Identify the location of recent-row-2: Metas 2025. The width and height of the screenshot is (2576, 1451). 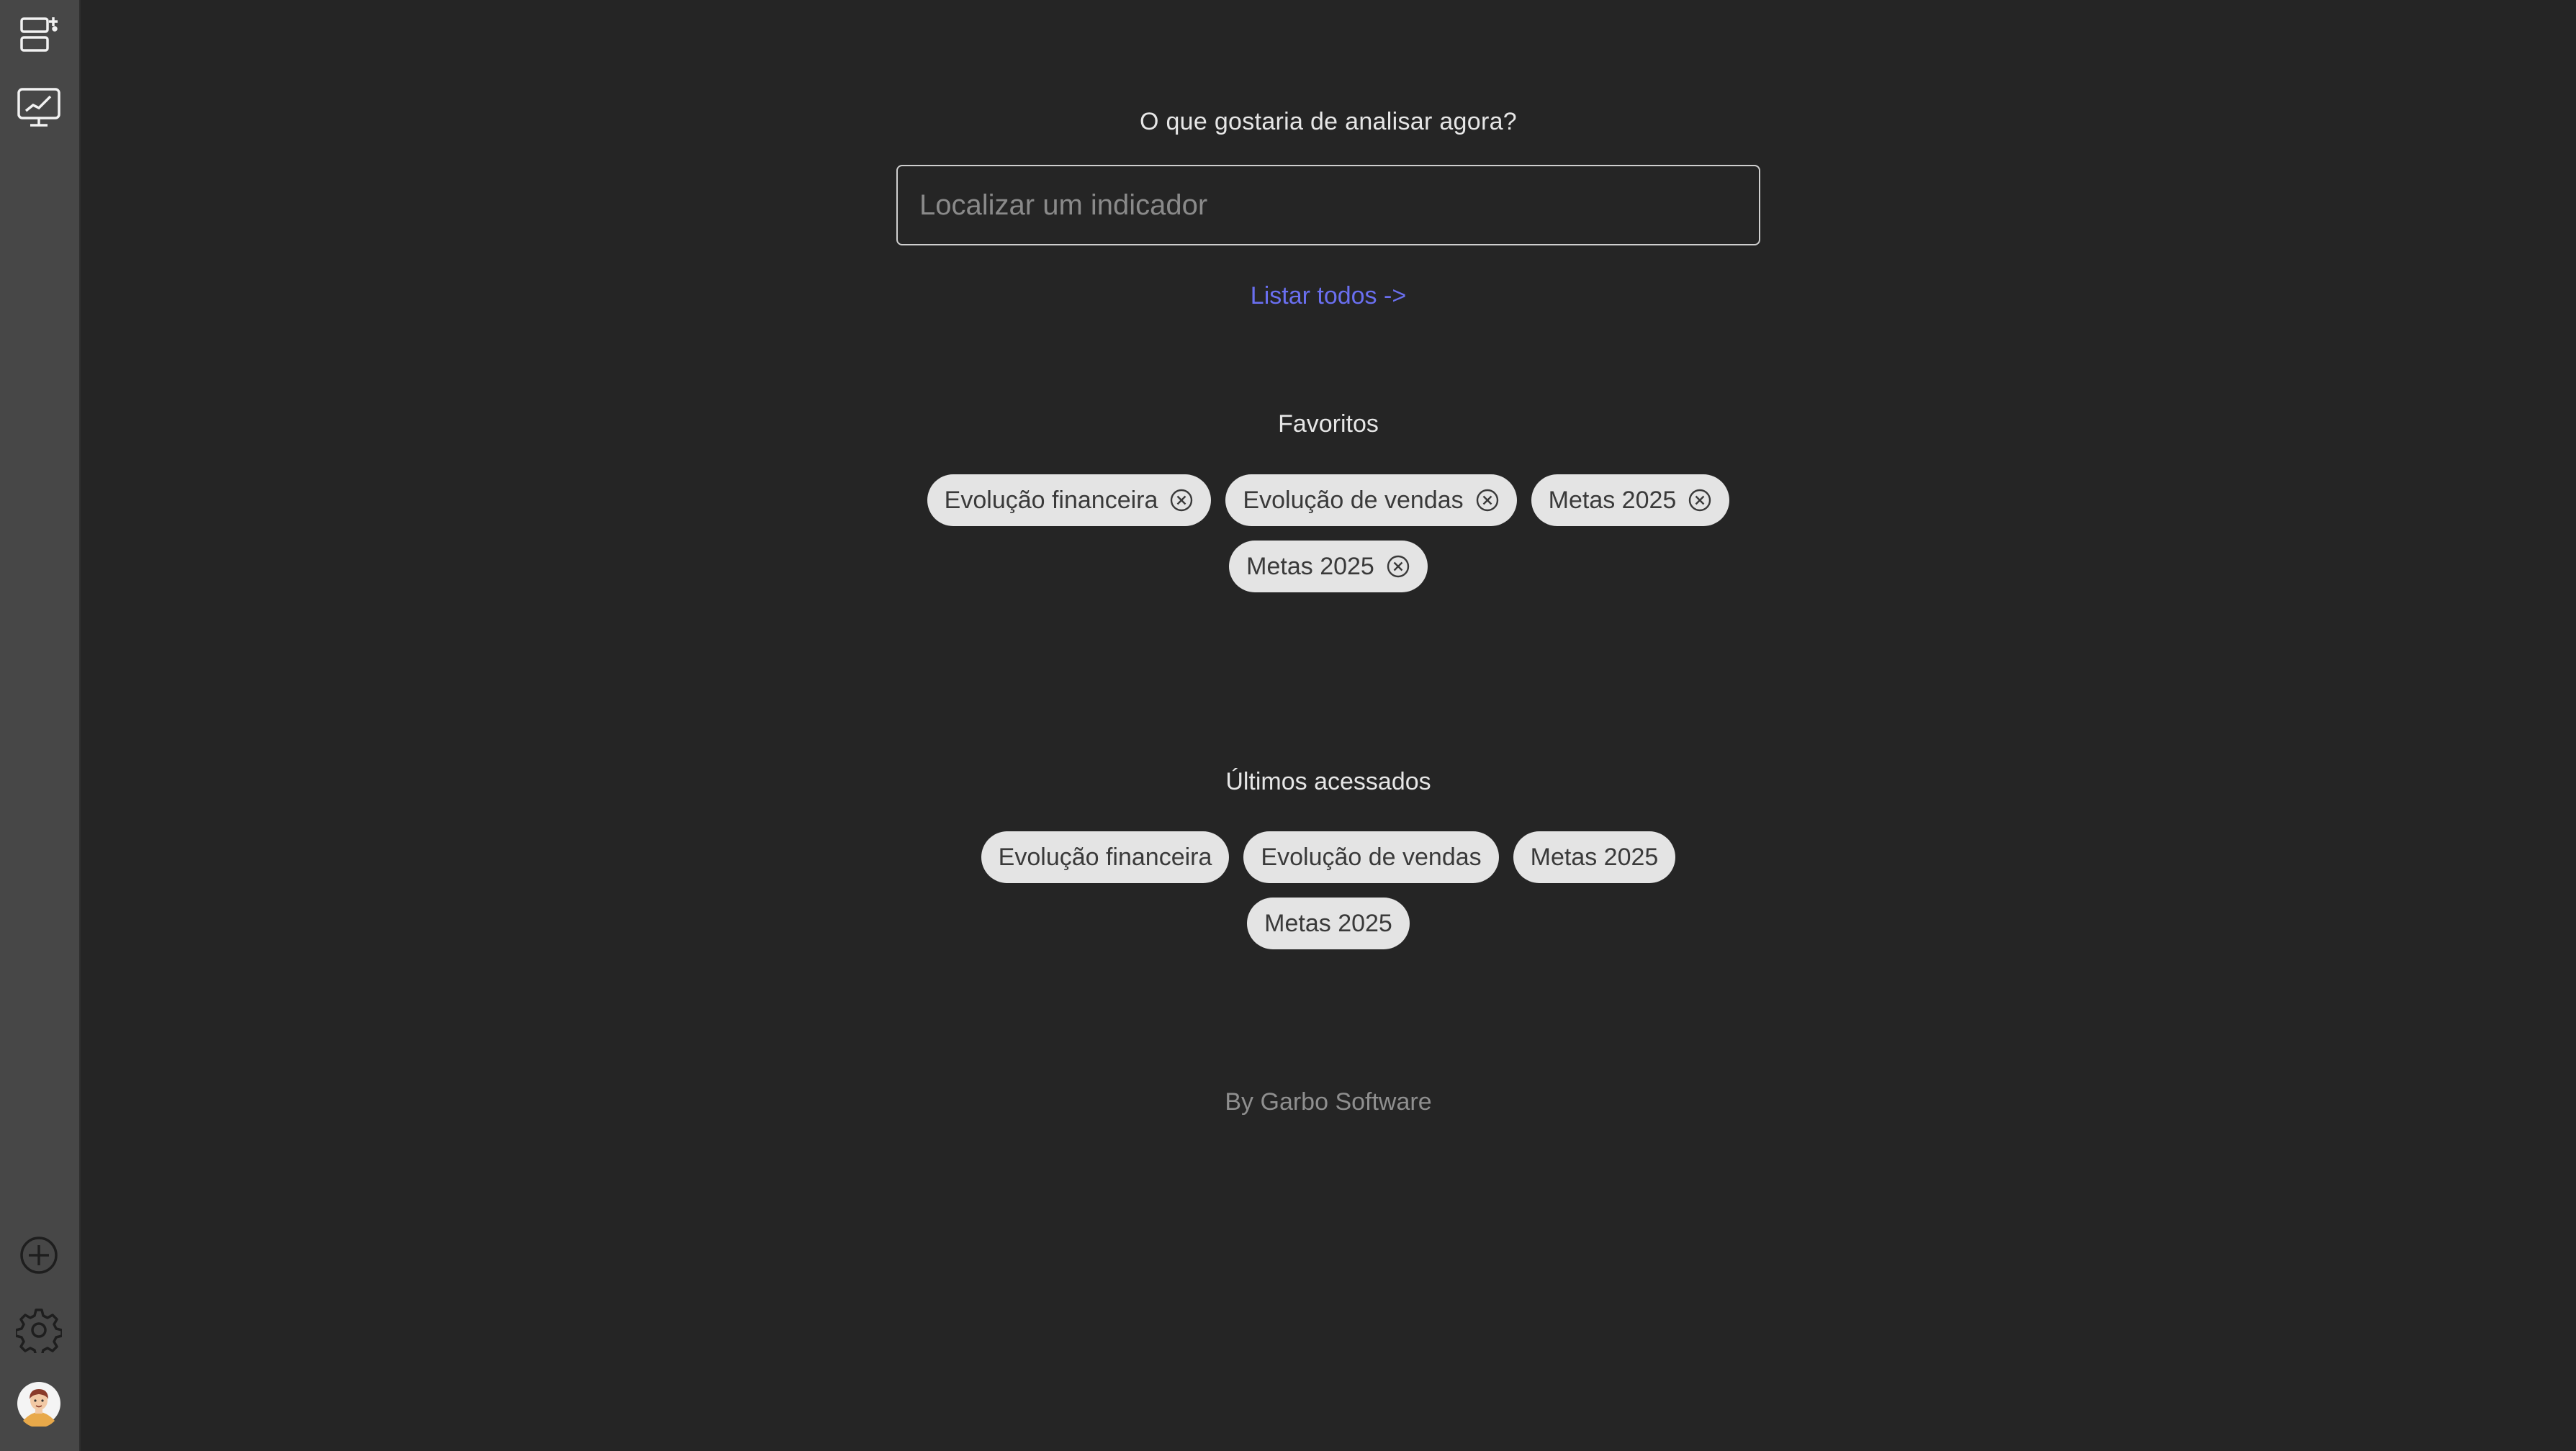
(1328, 923).